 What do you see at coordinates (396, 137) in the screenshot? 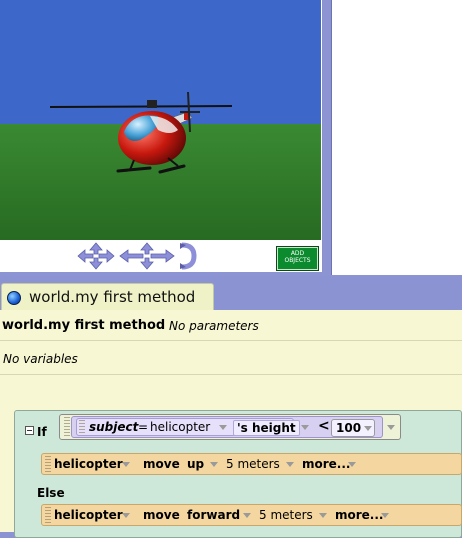
I see `details-panel` at bounding box center [396, 137].